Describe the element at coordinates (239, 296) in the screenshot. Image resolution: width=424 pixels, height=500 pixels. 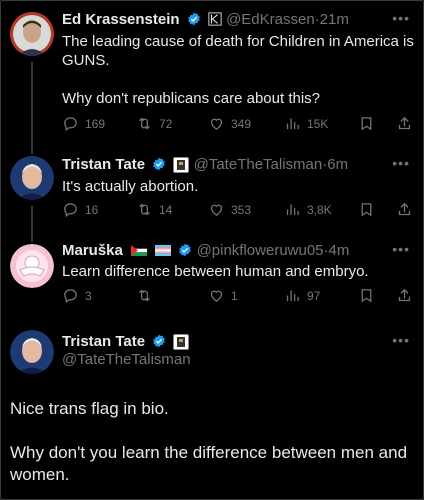
I see `tweet-actions: 3 1 97` at that location.